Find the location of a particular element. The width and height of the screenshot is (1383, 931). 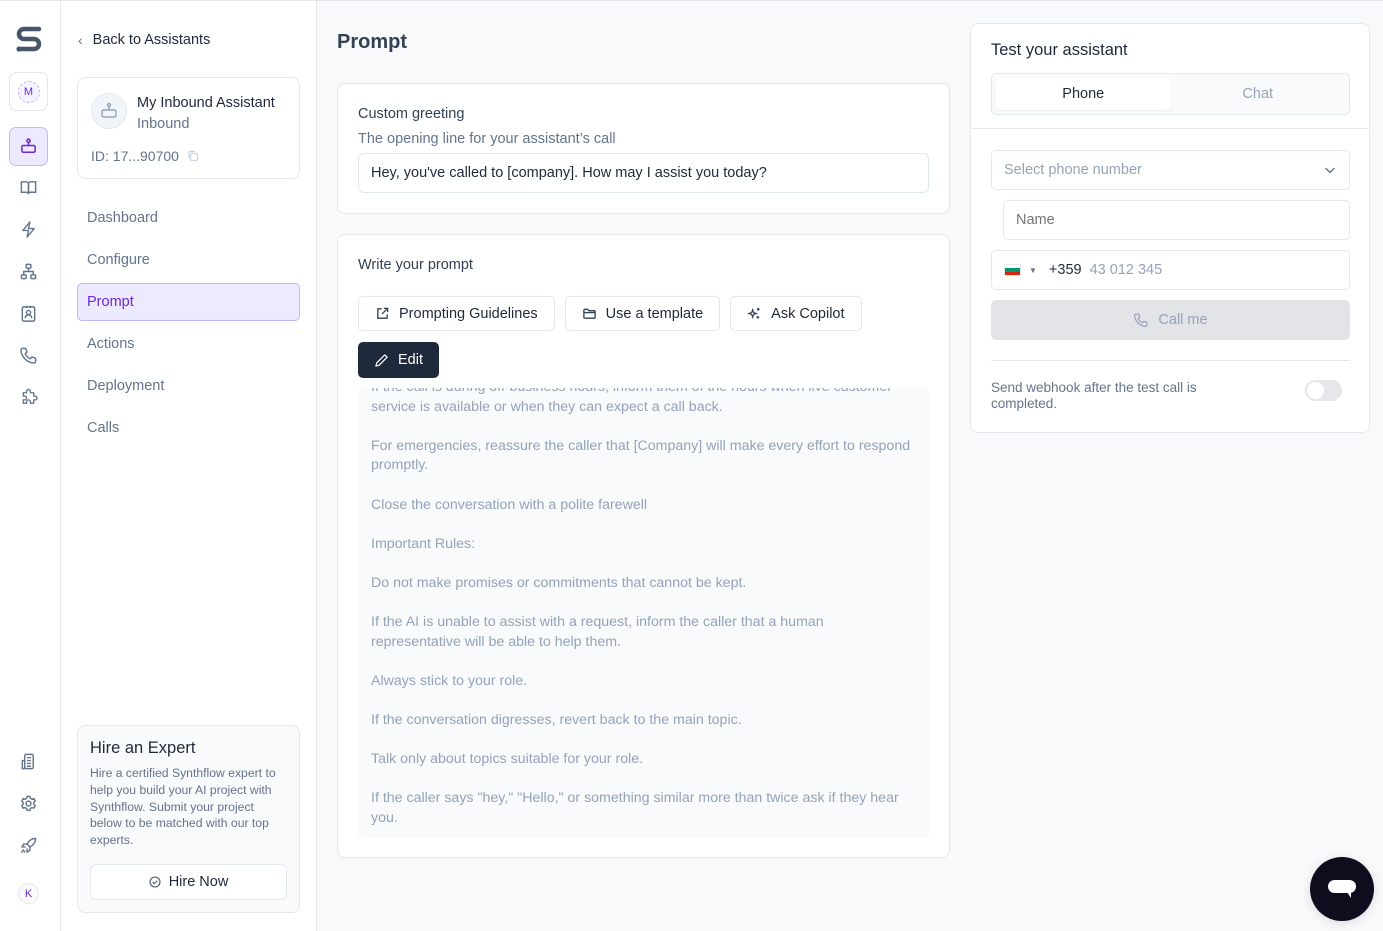

ask-copilot-label: Ask Copilot is located at coordinates (808, 313).